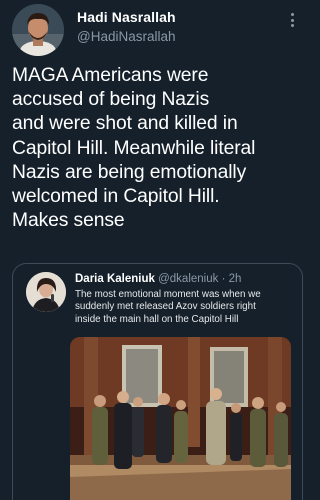 This screenshot has width=320, height=500. I want to click on quoted-text-line: inside the main hall on the Capitol Hill, so click(157, 319).